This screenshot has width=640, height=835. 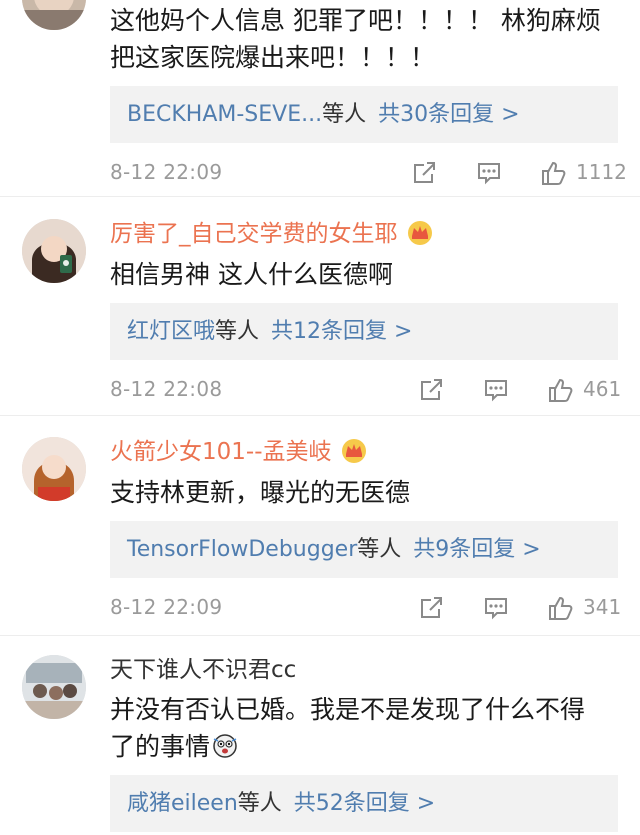 I want to click on timestamp: 8-12 22:08, so click(x=166, y=389).